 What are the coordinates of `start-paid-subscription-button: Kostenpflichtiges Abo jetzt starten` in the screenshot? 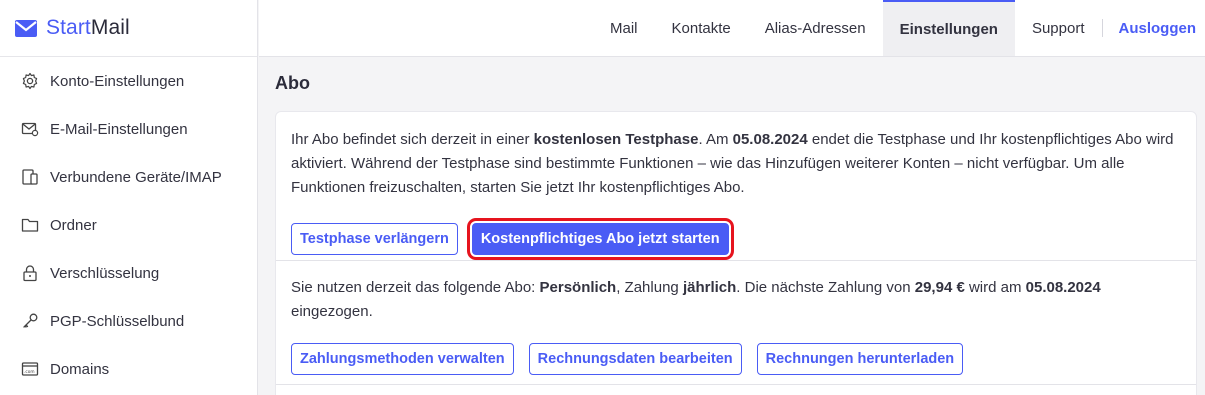 It's located at (600, 239).